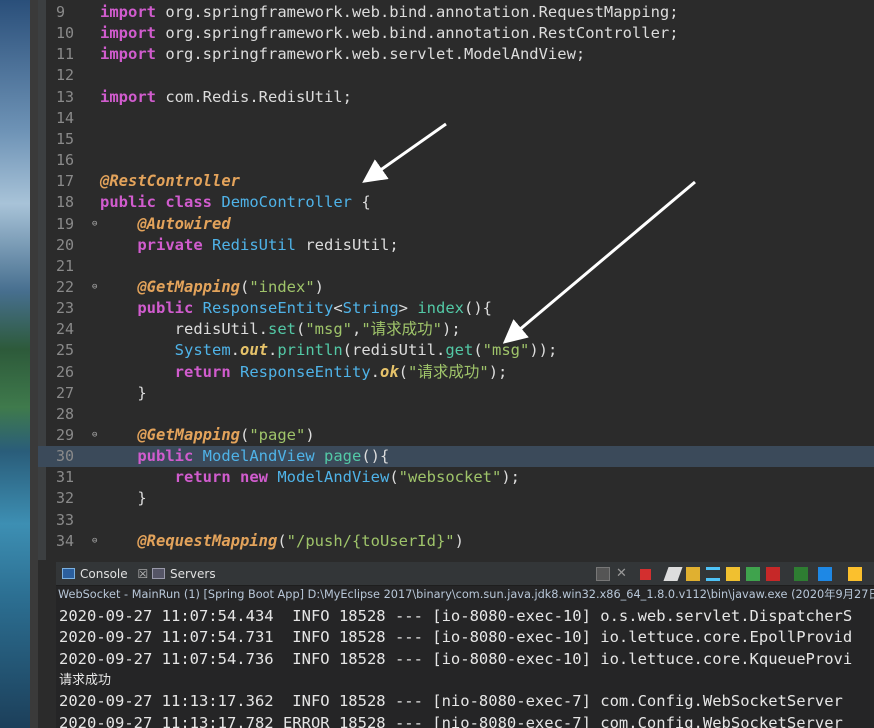 The width and height of the screenshot is (874, 728). What do you see at coordinates (456, 224) in the screenshot?
I see `code-line: 19 ⊖ @Autowired` at bounding box center [456, 224].